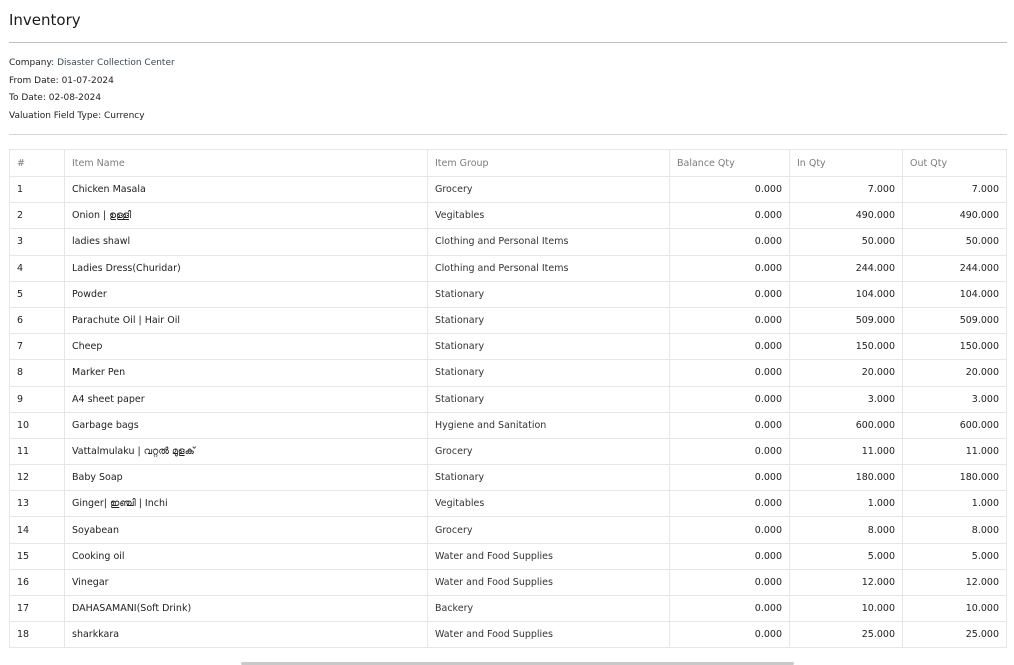  Describe the element at coordinates (37, 268) in the screenshot. I see `row-number: 4` at that location.